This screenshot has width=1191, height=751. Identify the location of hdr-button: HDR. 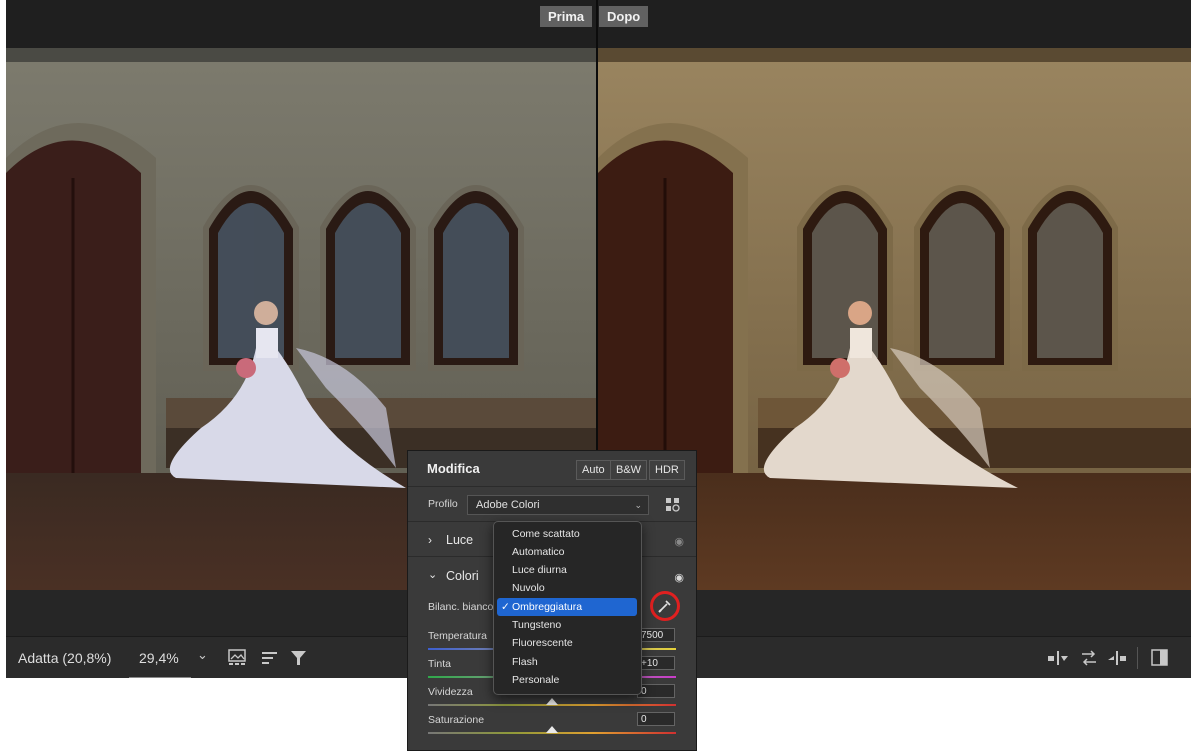
(667, 470).